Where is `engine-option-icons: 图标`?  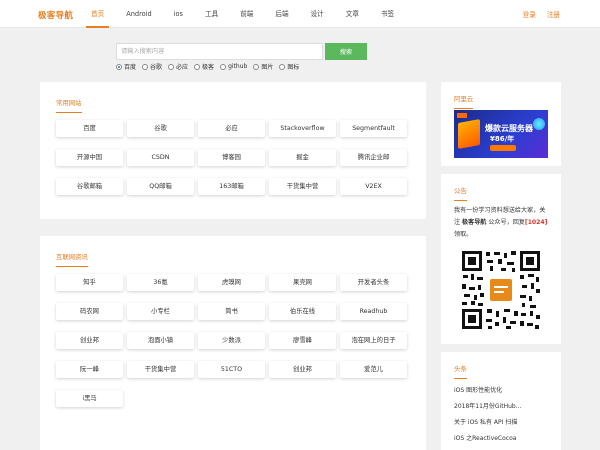 engine-option-icons: 图标 is located at coordinates (289, 66).